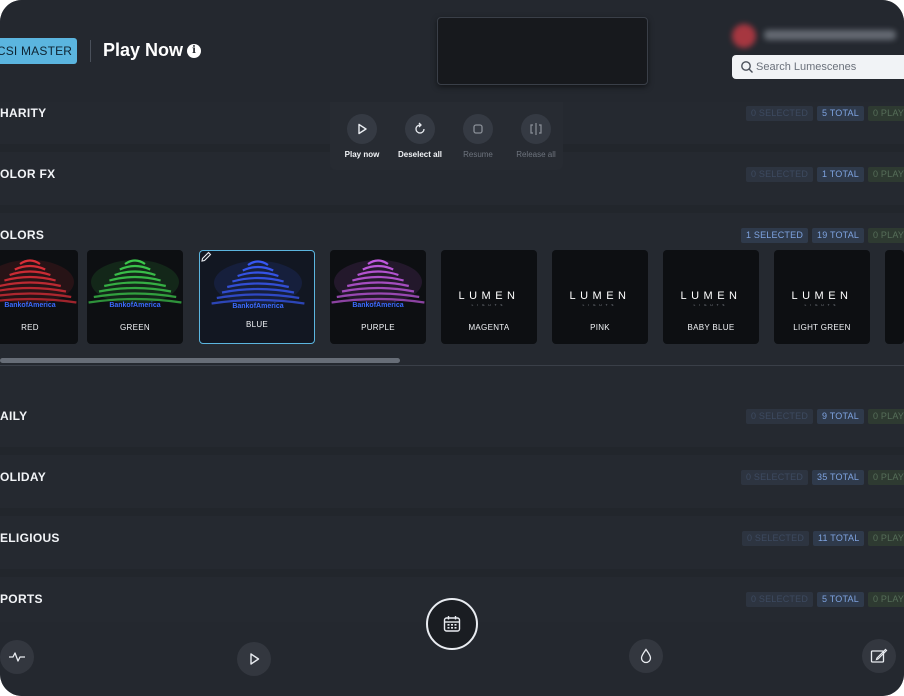  I want to click on avatar, so click(744, 36).